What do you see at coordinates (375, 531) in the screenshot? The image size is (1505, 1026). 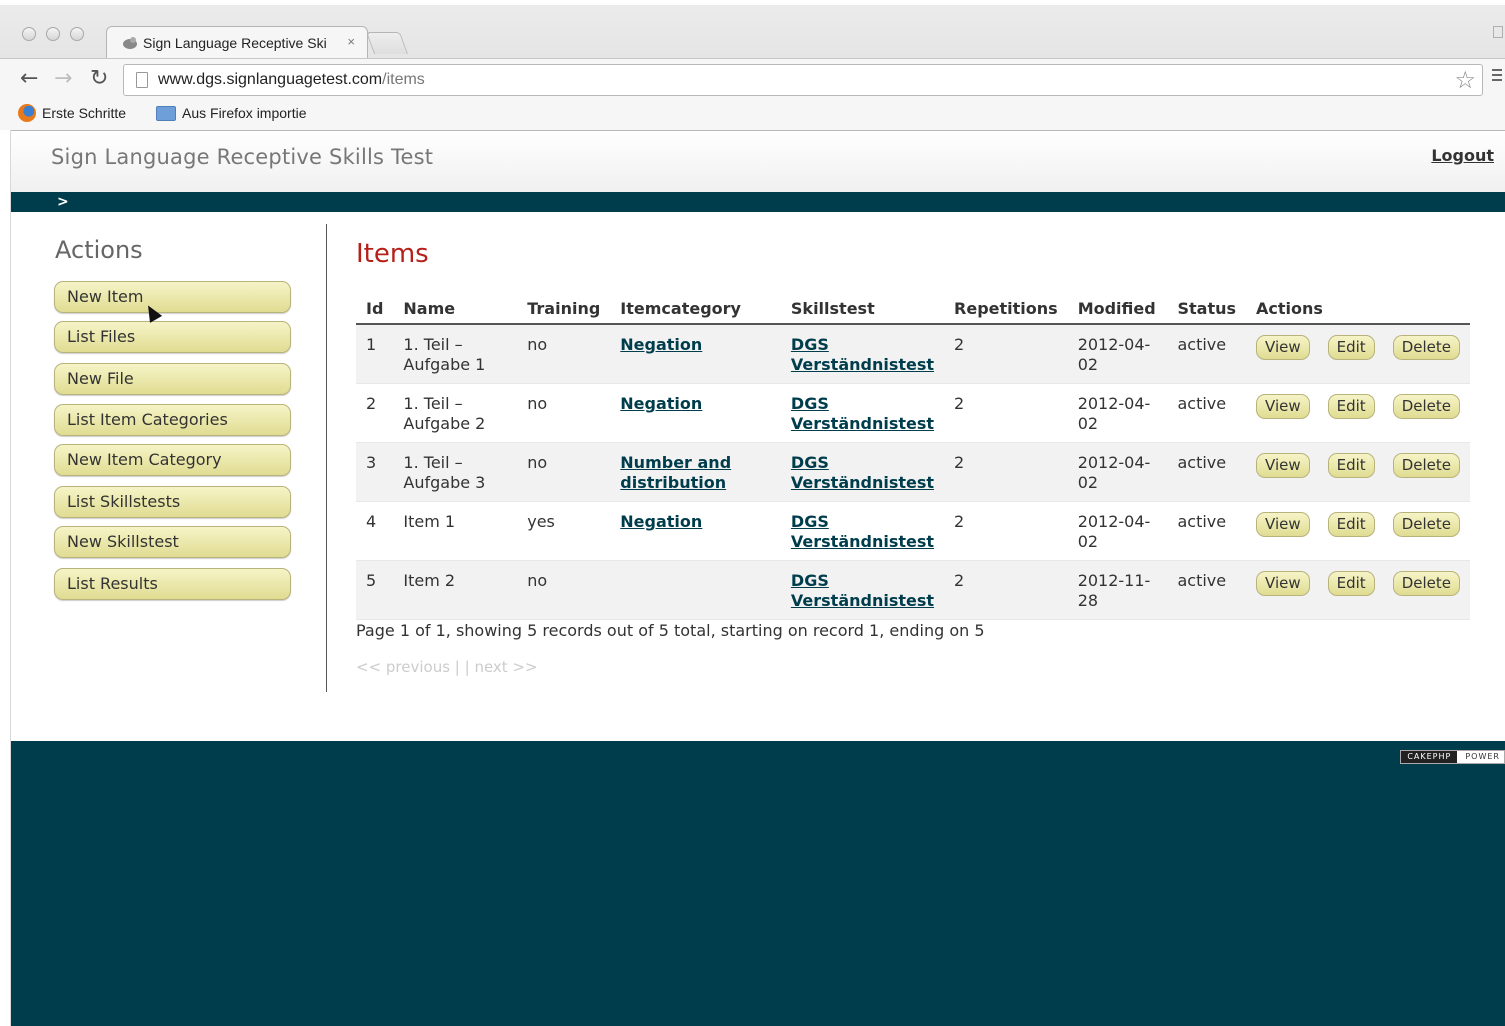 I see `cell-id: 4` at bounding box center [375, 531].